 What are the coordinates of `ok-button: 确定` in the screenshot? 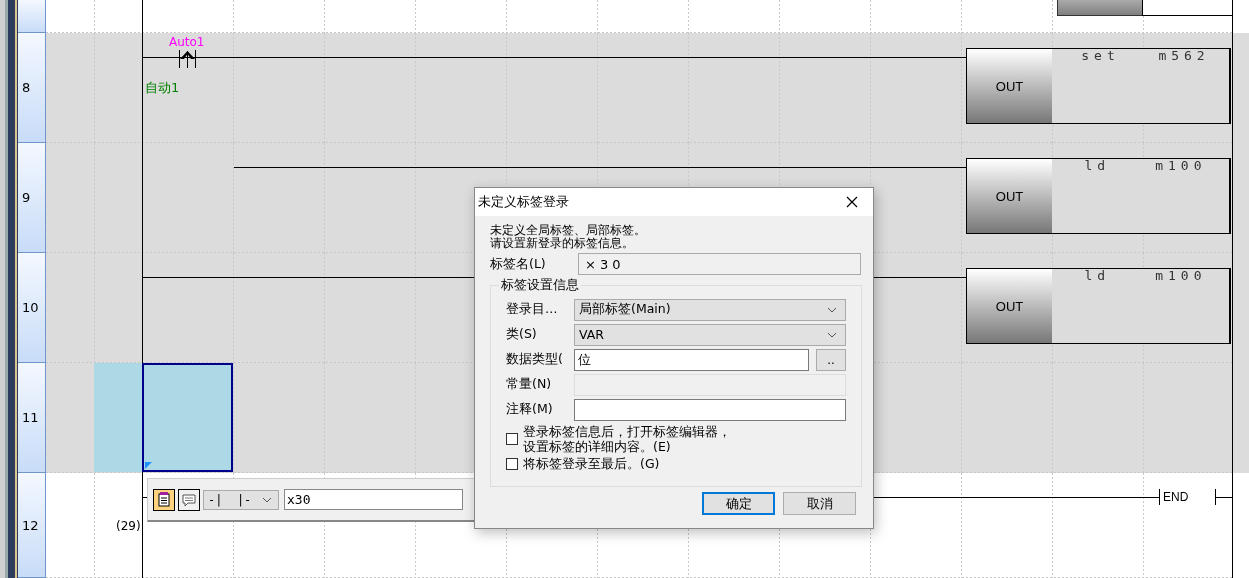 It's located at (738, 503).